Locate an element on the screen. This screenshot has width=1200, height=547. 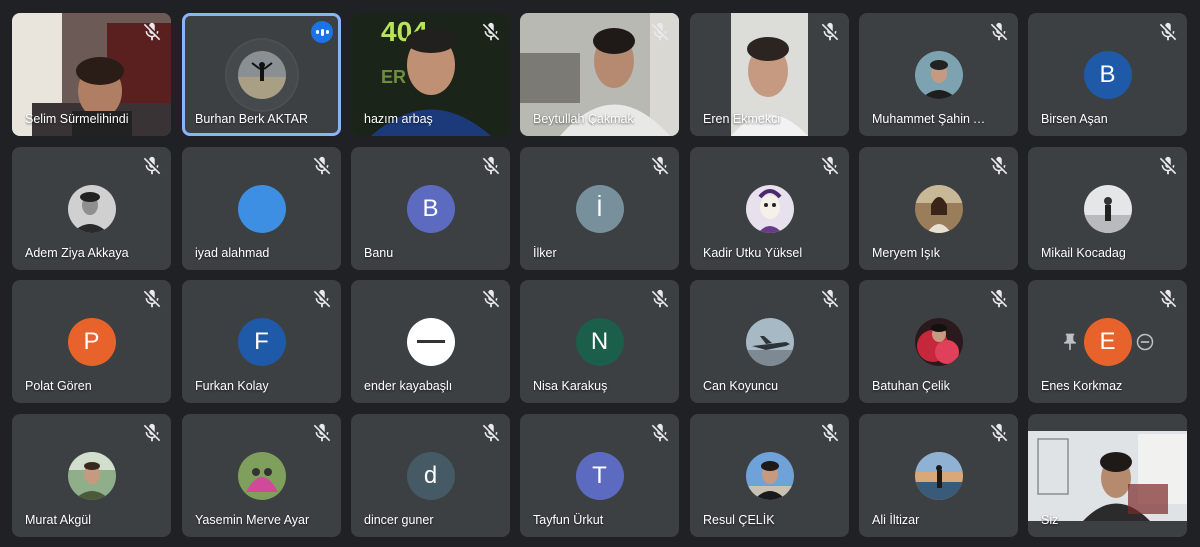
participant-name: Can Koyuncu is located at coordinates (741, 386).